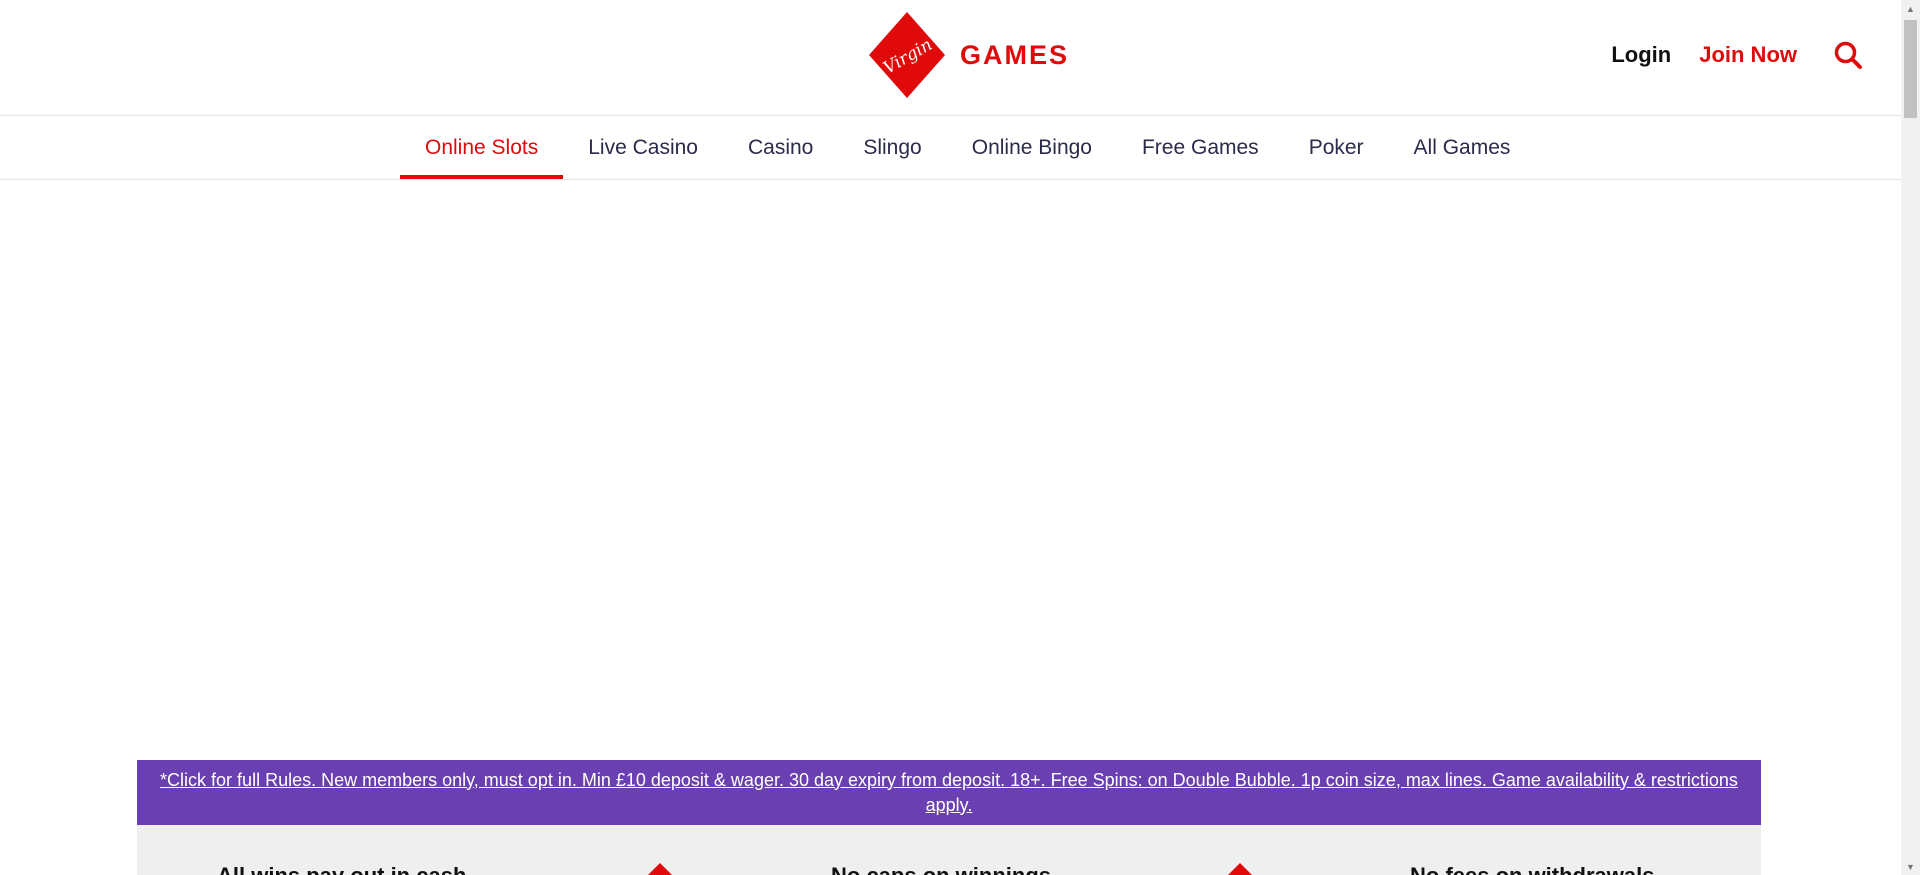  I want to click on login-link: Login, so click(1641, 55).